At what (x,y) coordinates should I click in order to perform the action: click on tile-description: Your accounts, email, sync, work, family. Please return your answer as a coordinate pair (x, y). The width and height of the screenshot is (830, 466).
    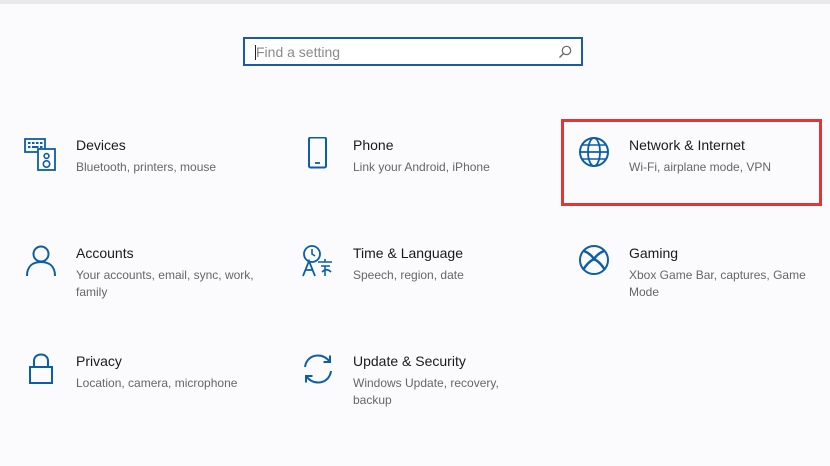
    Looking at the image, I should click on (165, 283).